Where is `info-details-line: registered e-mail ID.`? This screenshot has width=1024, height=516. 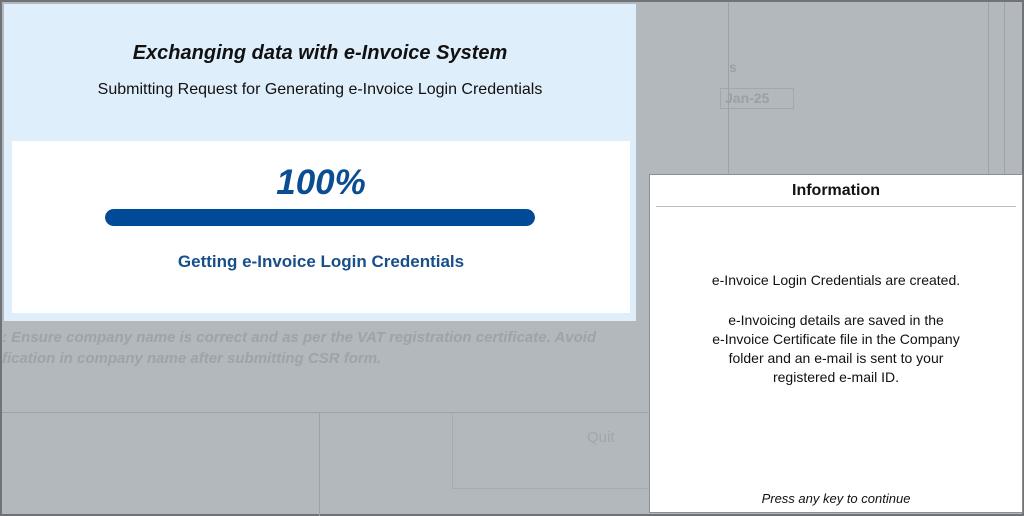 info-details-line: registered e-mail ID. is located at coordinates (836, 377).